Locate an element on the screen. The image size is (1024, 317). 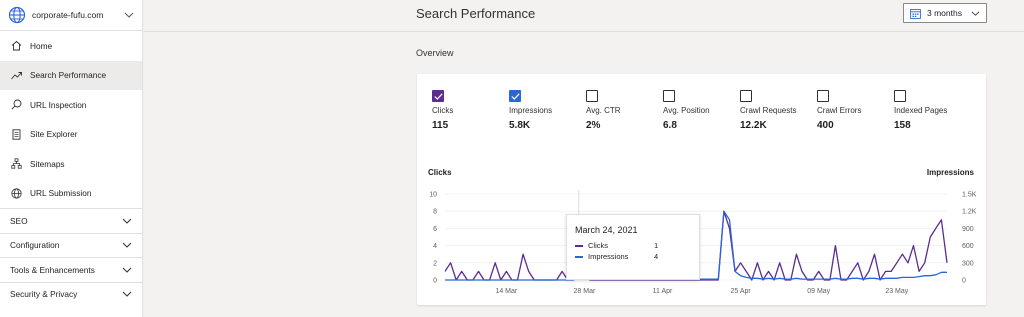
section-configuration: Configuration is located at coordinates (71, 245).